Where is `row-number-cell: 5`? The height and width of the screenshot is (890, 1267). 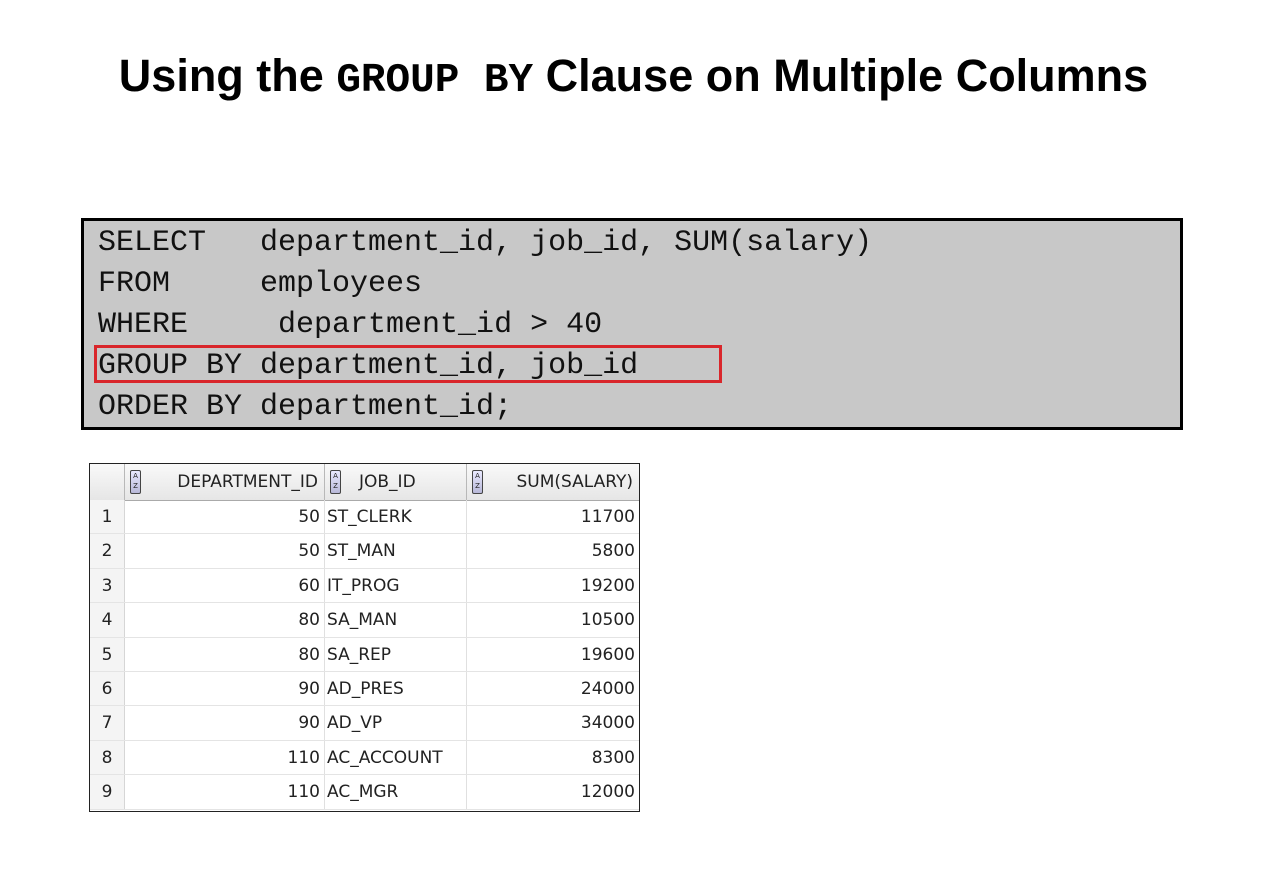
row-number-cell: 5 is located at coordinates (107, 654).